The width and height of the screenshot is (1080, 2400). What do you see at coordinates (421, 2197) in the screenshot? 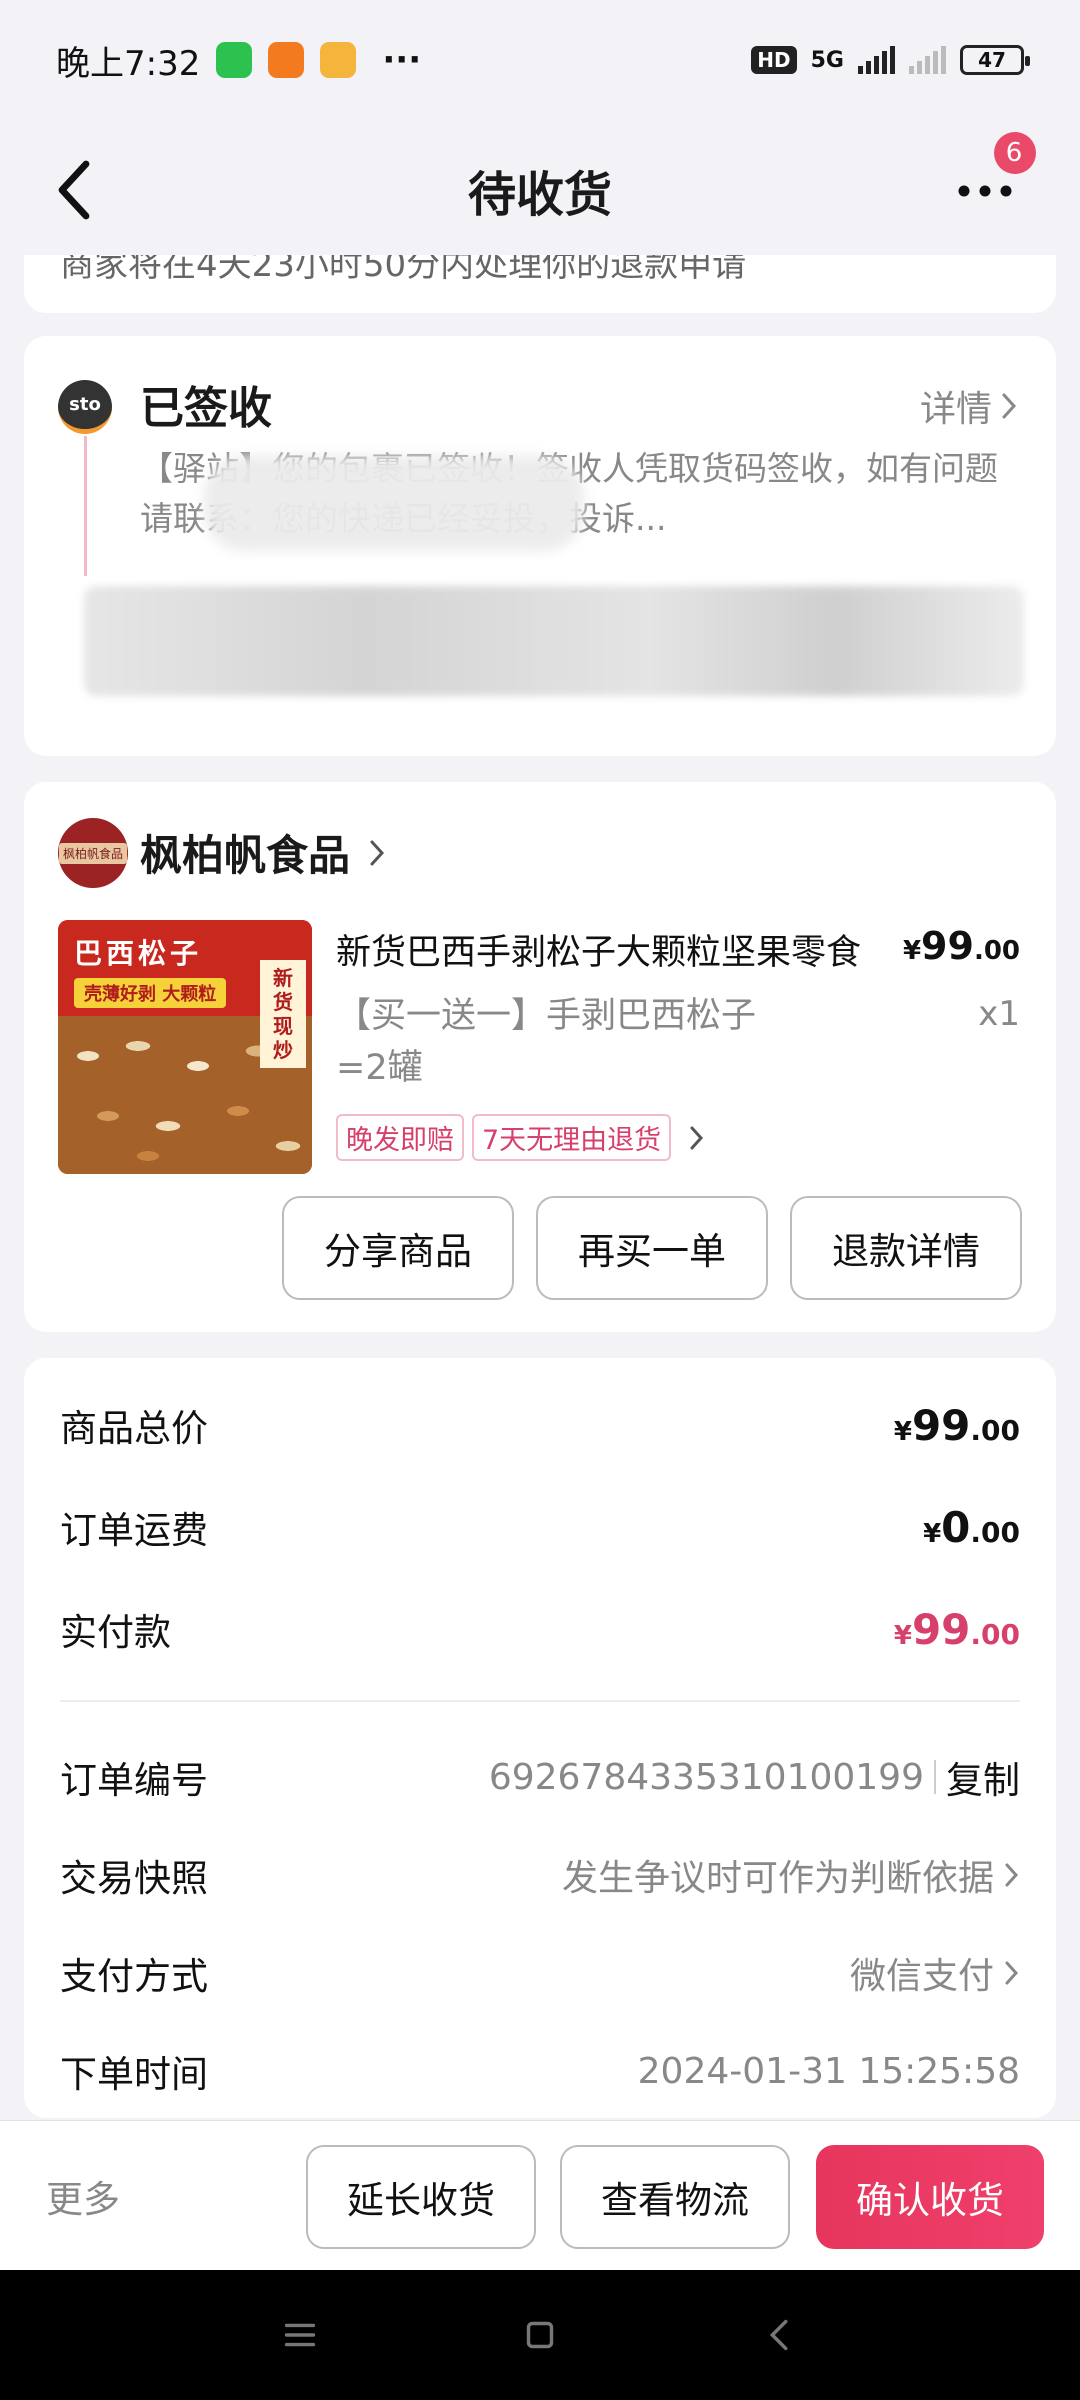
I see `extend-receipt-button: 延长收货` at bounding box center [421, 2197].